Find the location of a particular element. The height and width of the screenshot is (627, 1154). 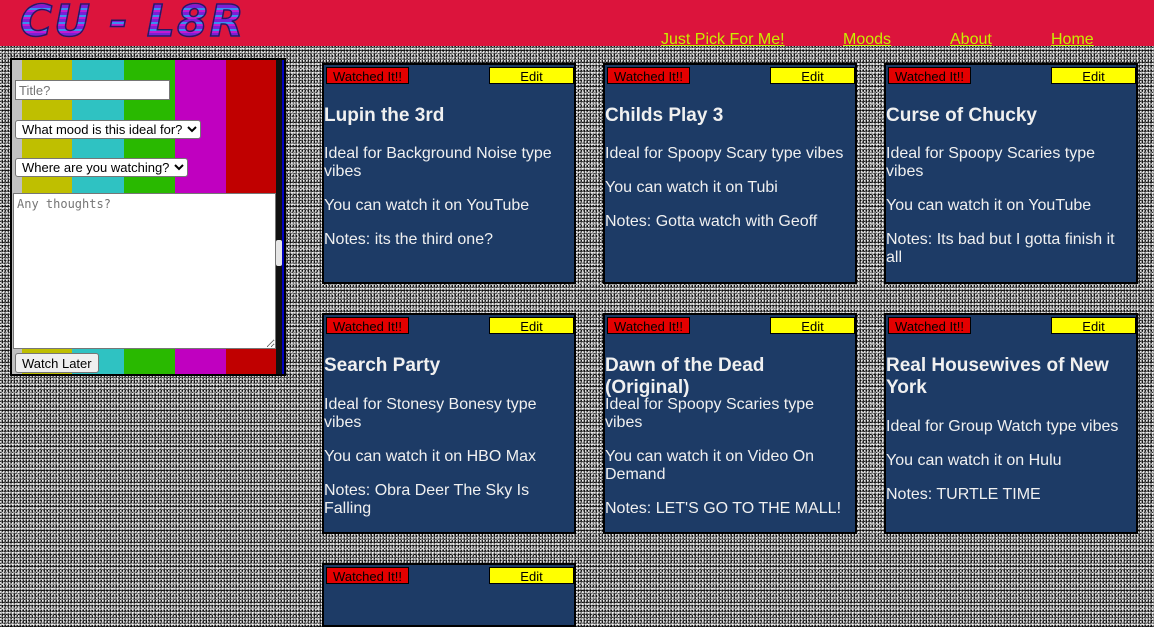

show-title: Real Housewives of New York is located at coordinates (997, 376).